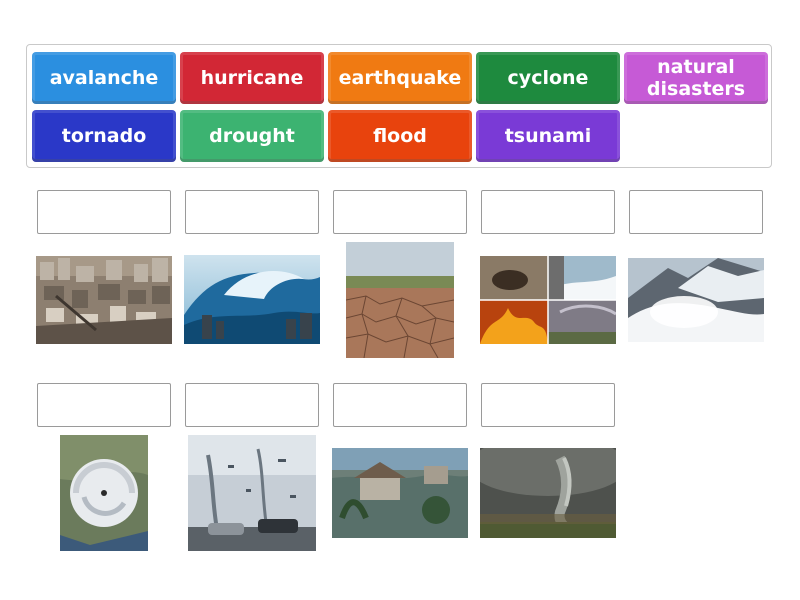 This screenshot has height=600, width=800. Describe the element at coordinates (252, 299) in the screenshot. I see `tsunami-wave-image` at that location.